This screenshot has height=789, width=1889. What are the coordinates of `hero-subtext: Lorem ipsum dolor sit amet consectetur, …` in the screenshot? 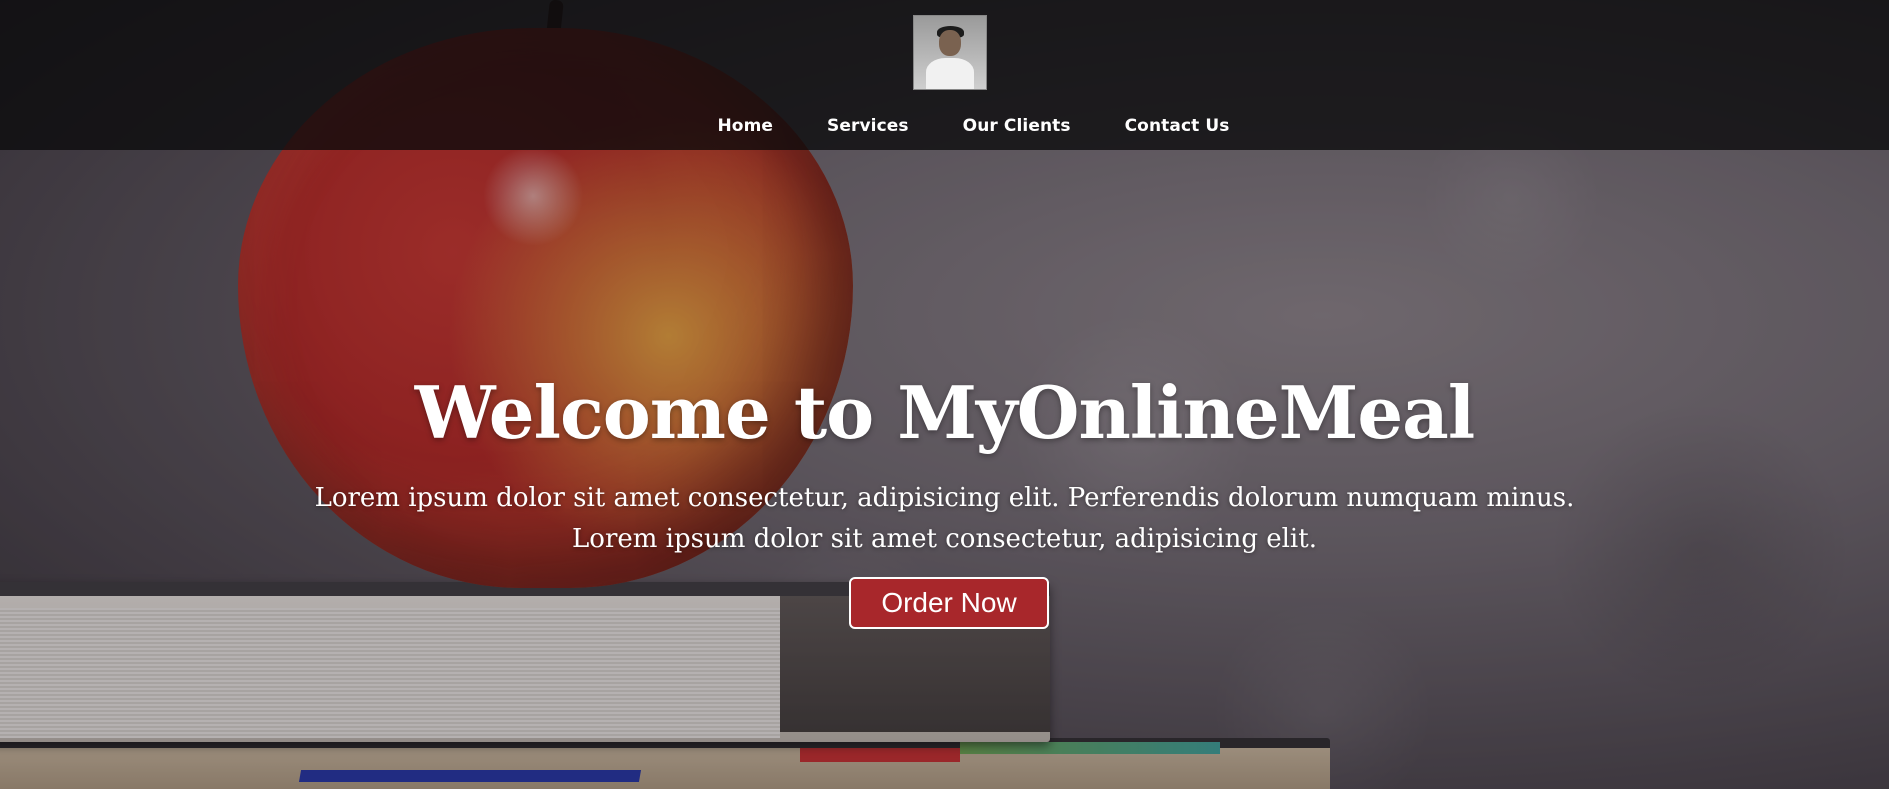 It's located at (944, 519).